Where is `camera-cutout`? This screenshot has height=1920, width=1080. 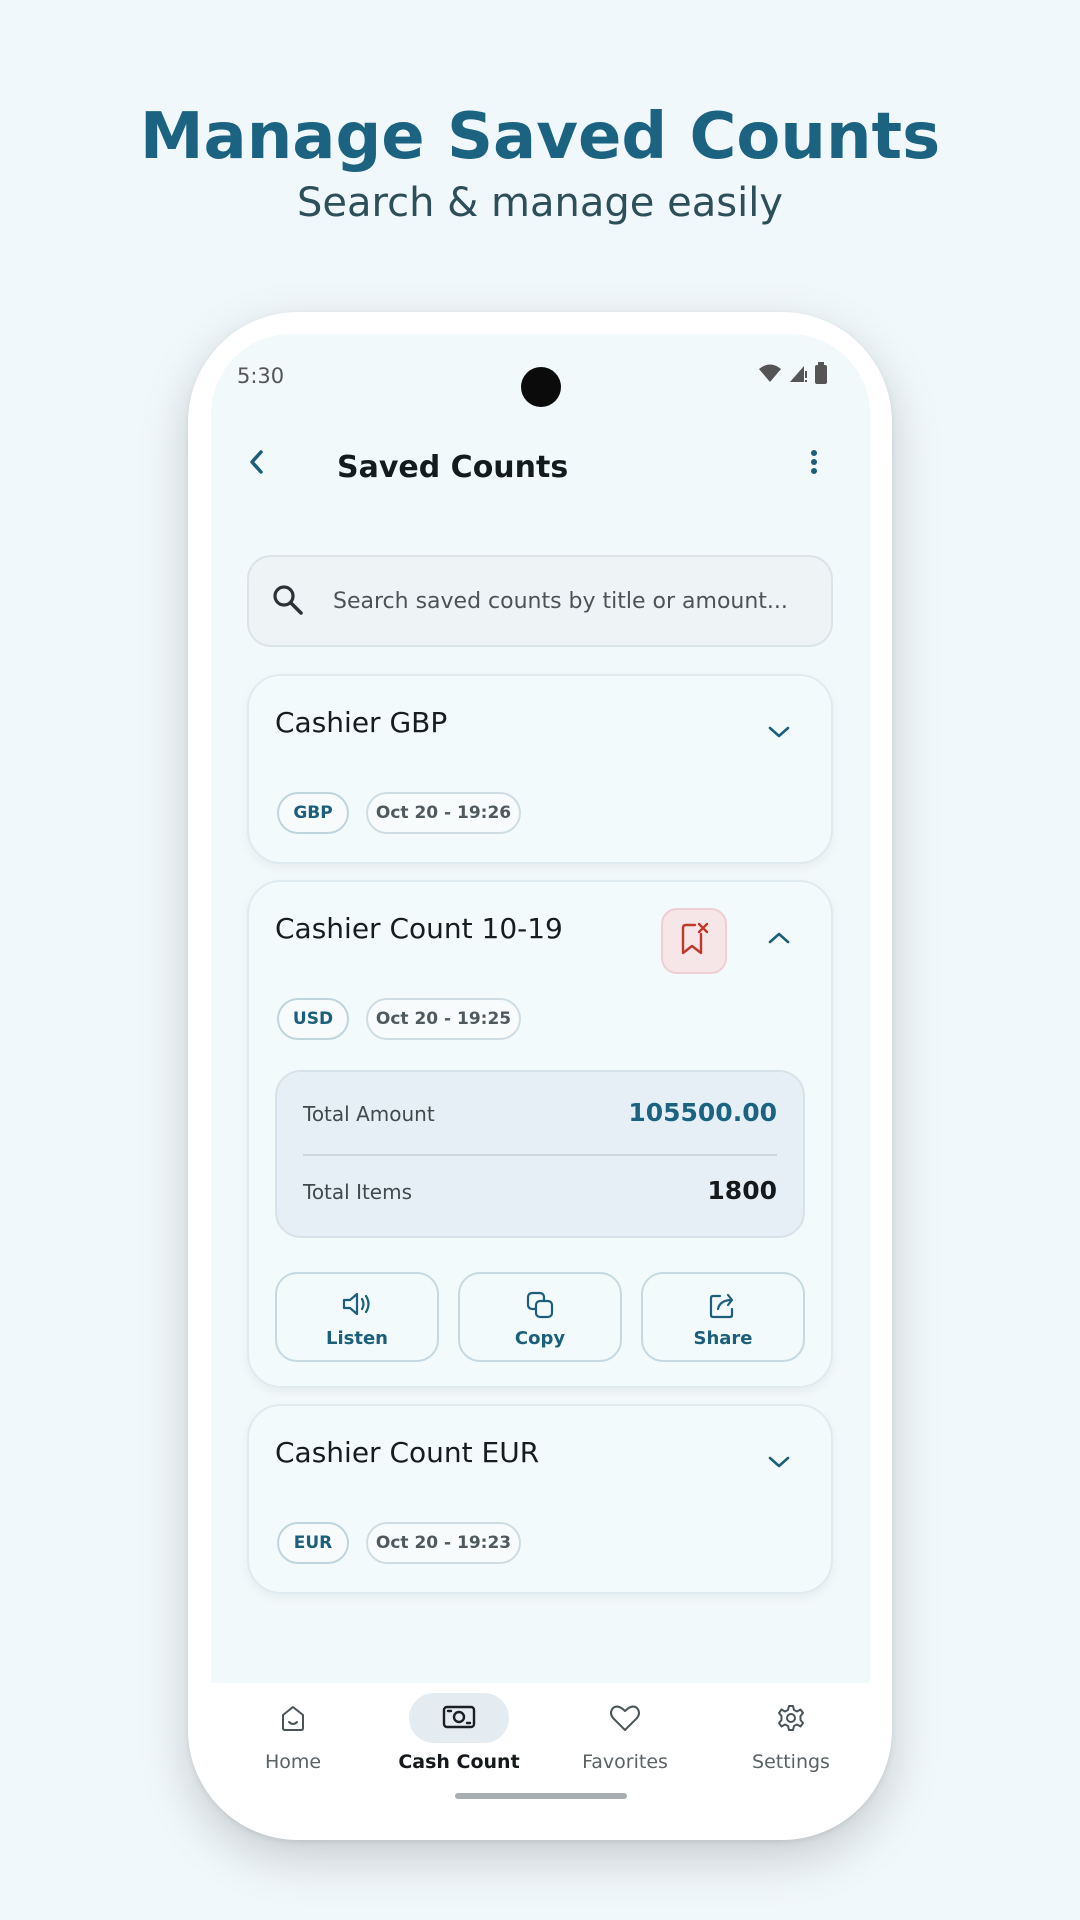 camera-cutout is located at coordinates (541, 387).